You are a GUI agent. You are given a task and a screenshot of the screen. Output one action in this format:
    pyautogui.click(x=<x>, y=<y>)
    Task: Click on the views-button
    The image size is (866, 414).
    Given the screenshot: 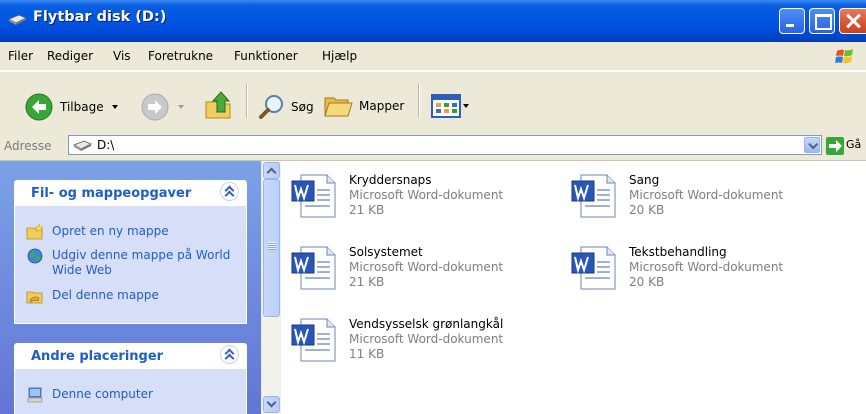 What is the action you would take?
    pyautogui.click(x=450, y=106)
    